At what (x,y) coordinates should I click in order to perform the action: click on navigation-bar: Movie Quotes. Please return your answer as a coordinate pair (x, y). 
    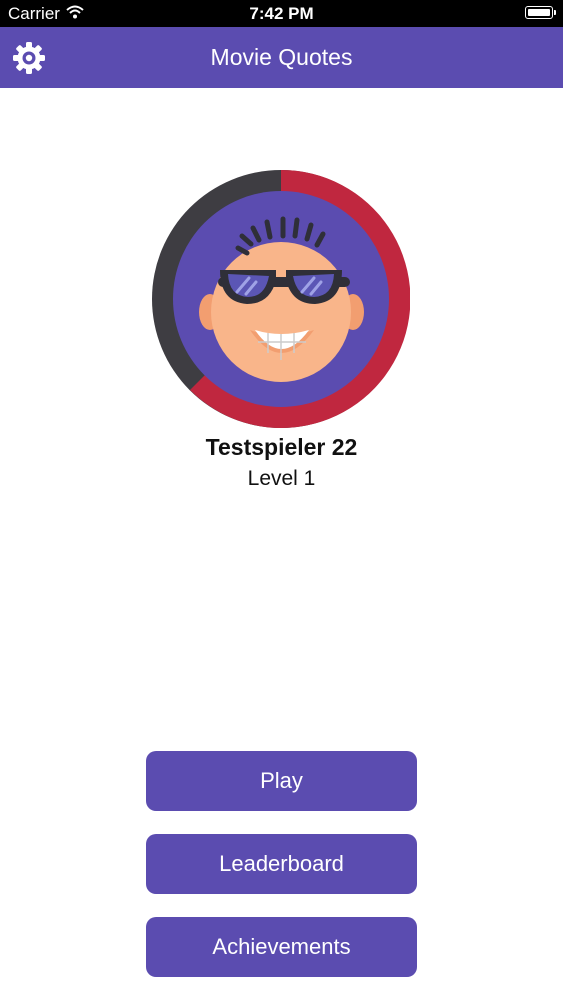
    Looking at the image, I should click on (281, 57).